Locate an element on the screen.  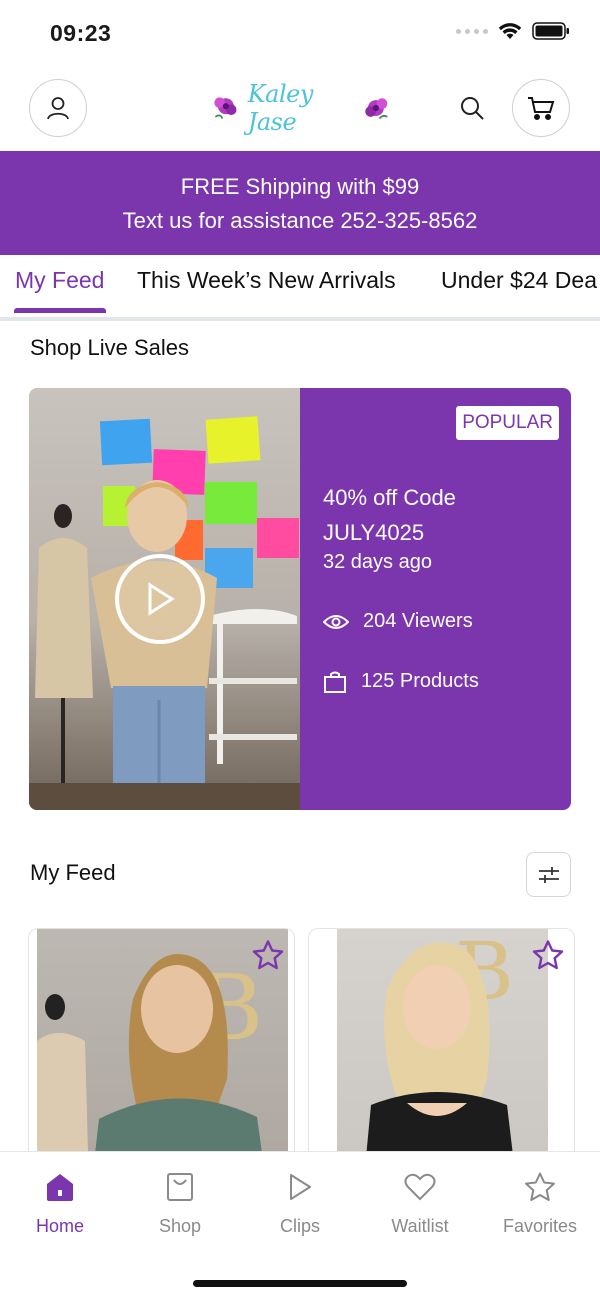
brand-logo: Kaley Jase is located at coordinates (301, 108).